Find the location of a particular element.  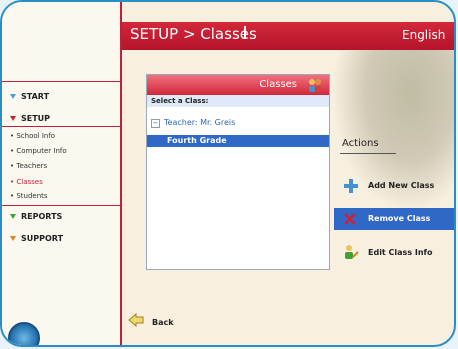

sidebar-item-start: START is located at coordinates (29, 96).